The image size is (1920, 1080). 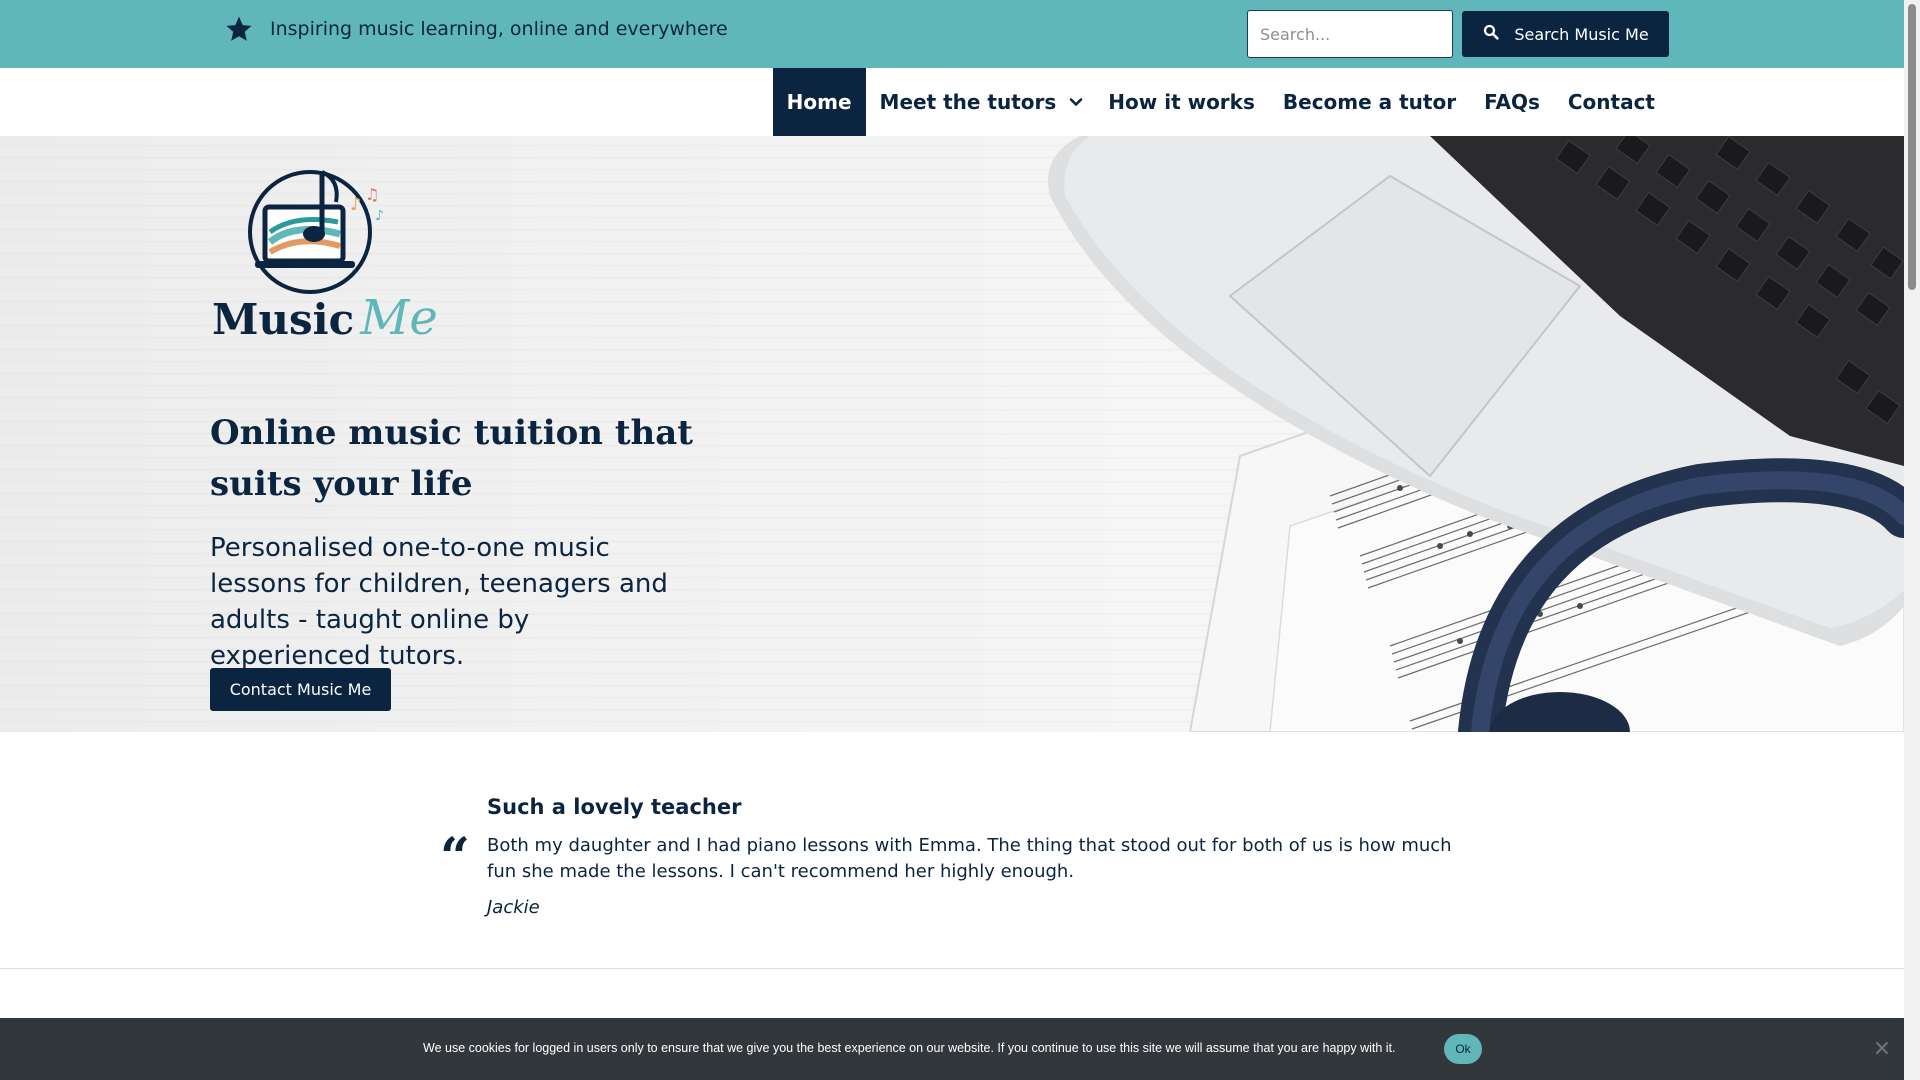 I want to click on page-scrollbar, so click(x=1912, y=540).